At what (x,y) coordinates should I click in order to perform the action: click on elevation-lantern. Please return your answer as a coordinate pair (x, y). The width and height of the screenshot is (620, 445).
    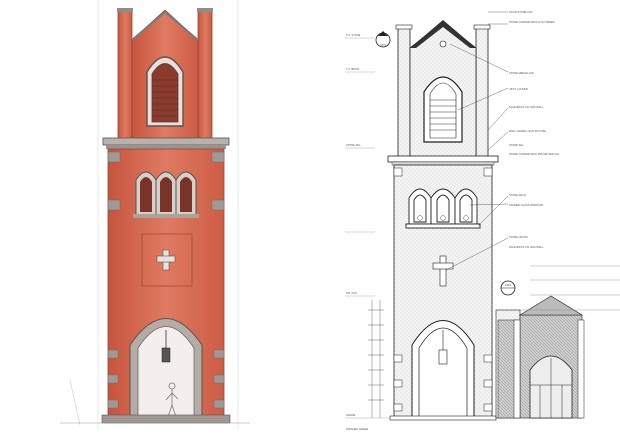
    Looking at the image, I should click on (443, 357).